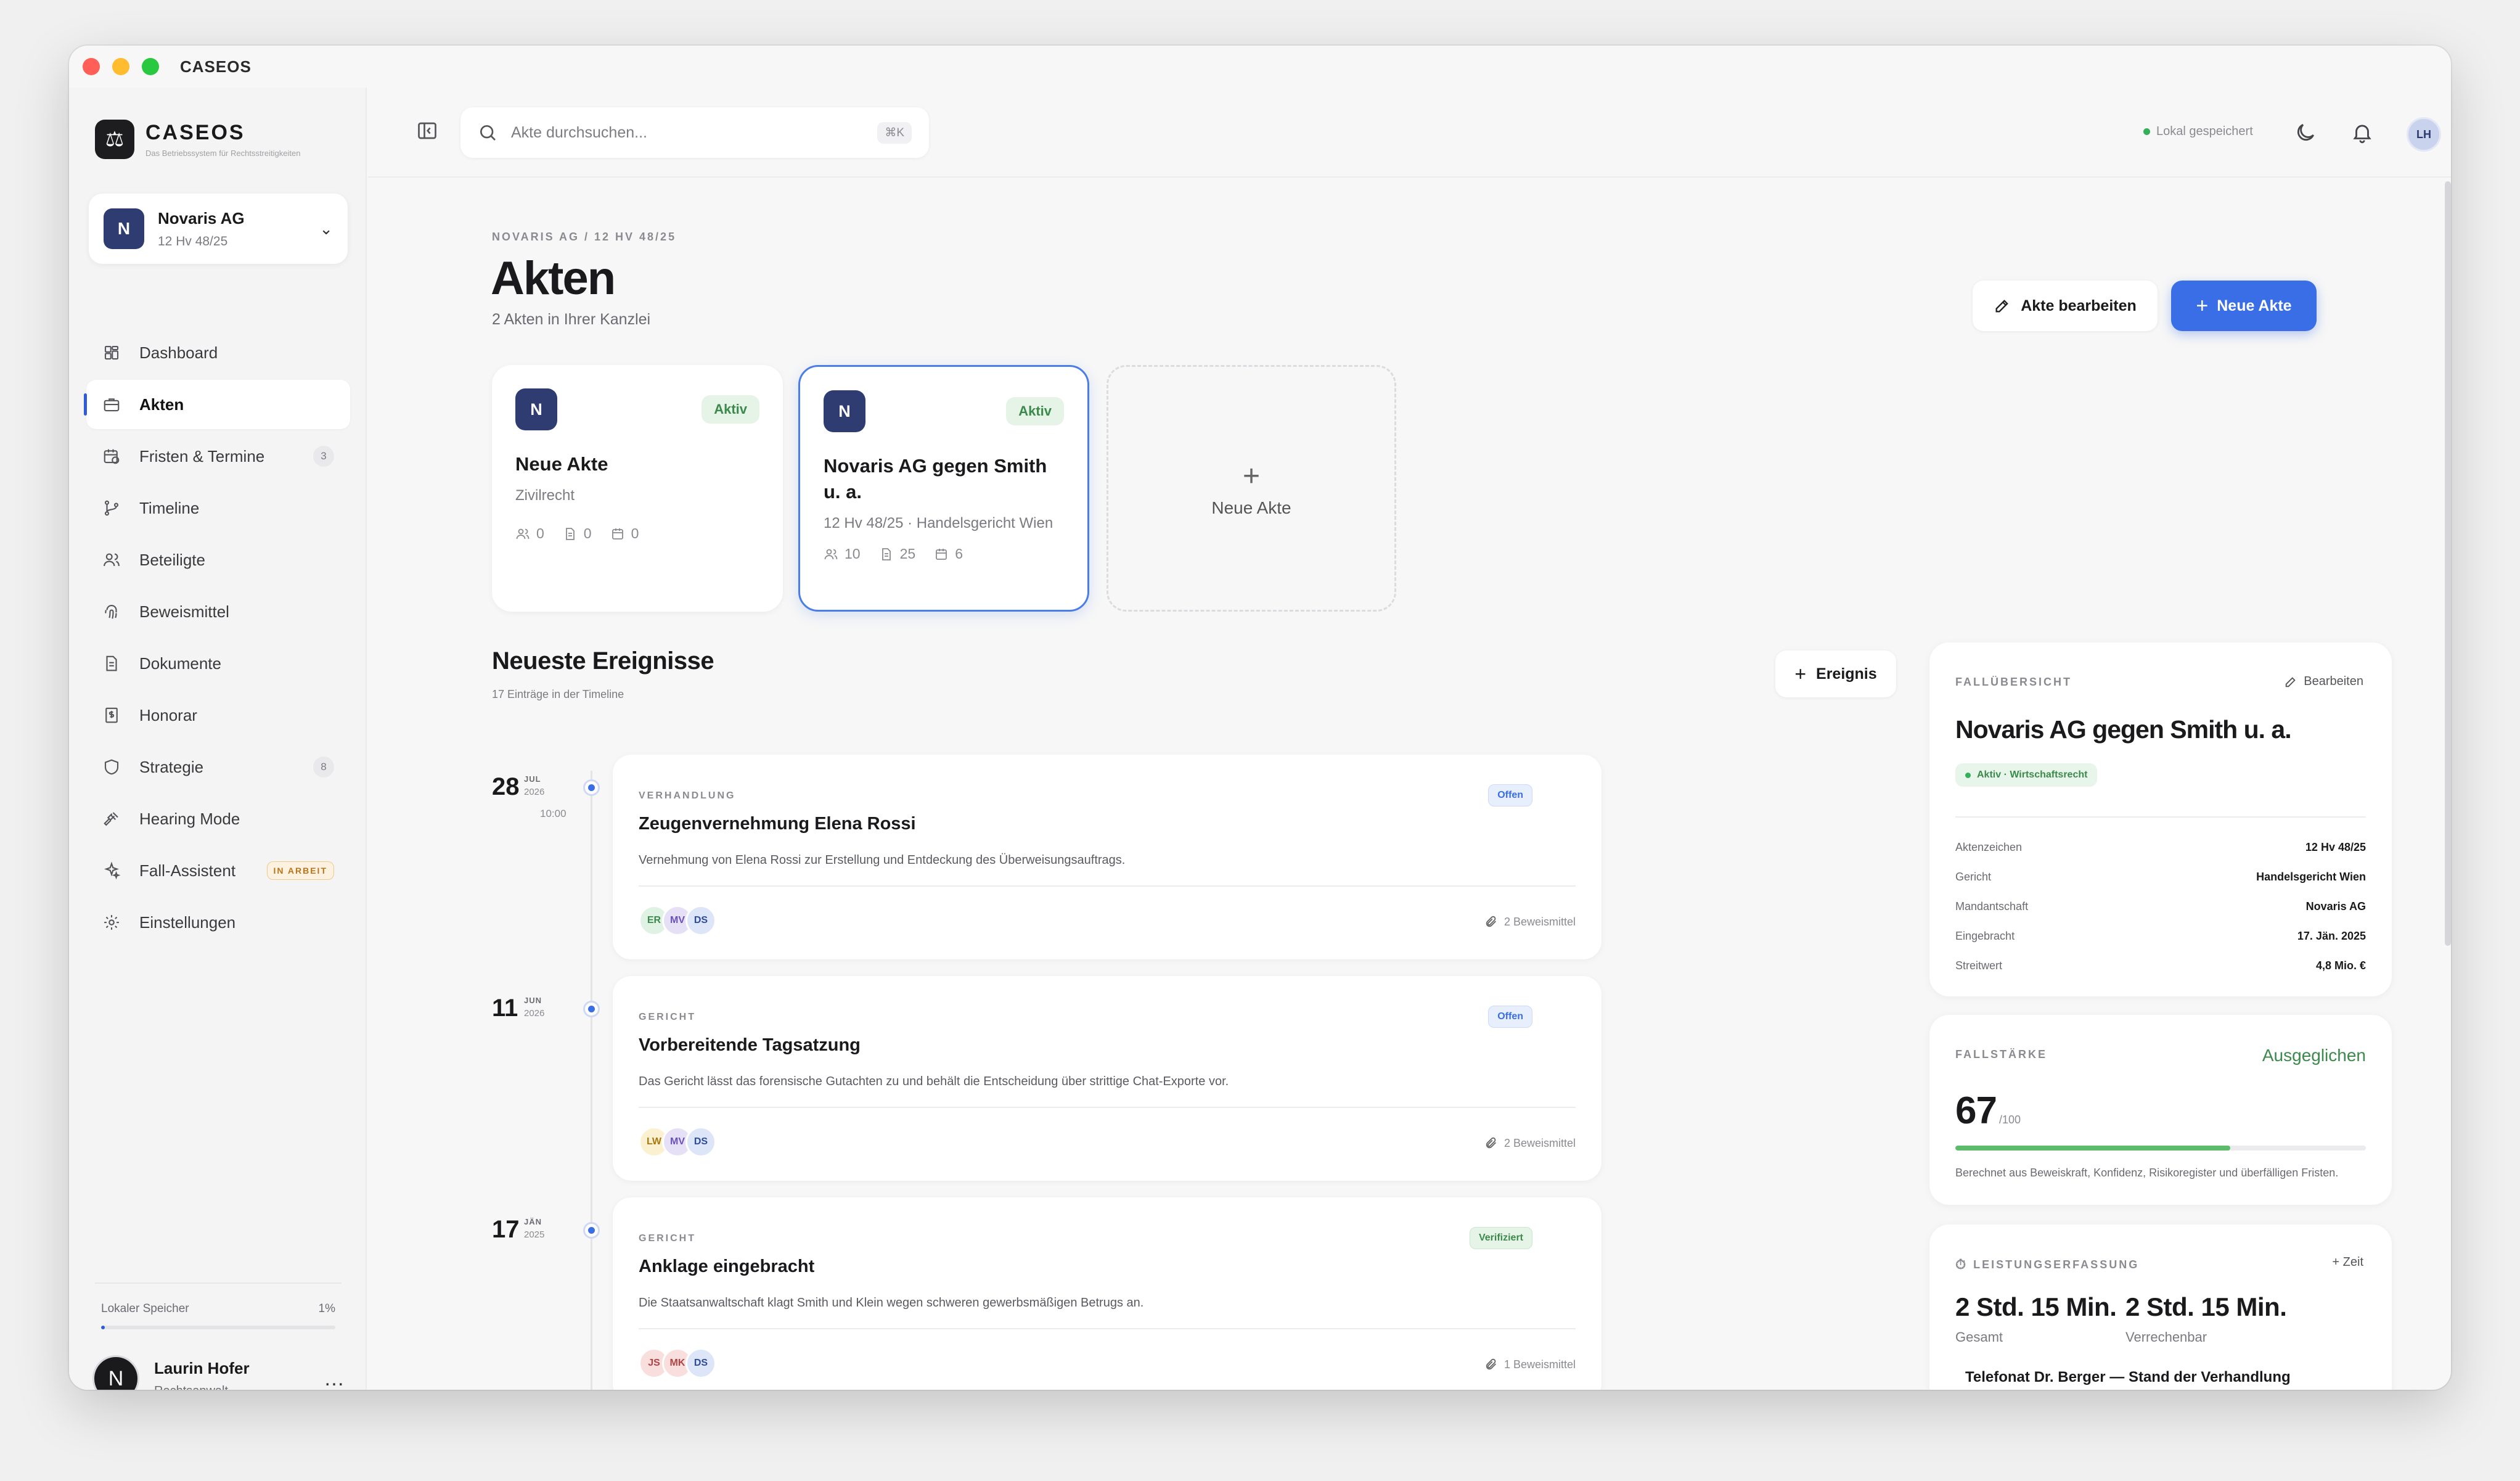 This screenshot has height=1481, width=2520. Describe the element at coordinates (219, 229) in the screenshot. I see `client-switcher: N Novaris AG 12 Hv 48/25 ⌄` at that location.